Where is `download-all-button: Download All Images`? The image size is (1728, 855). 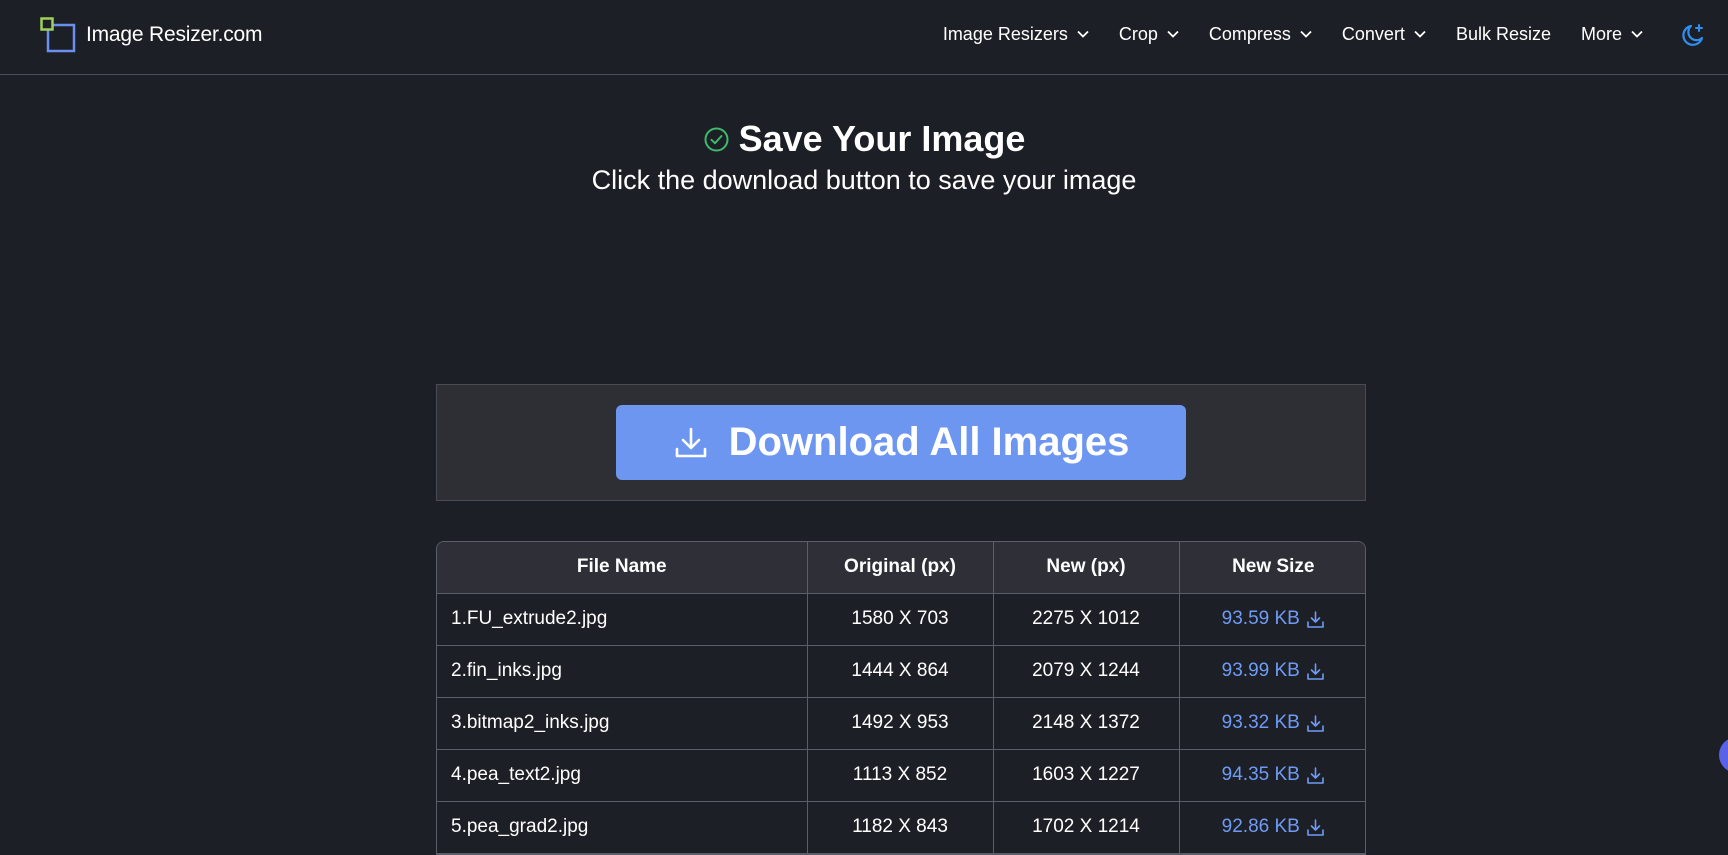 download-all-button: Download All Images is located at coordinates (901, 442).